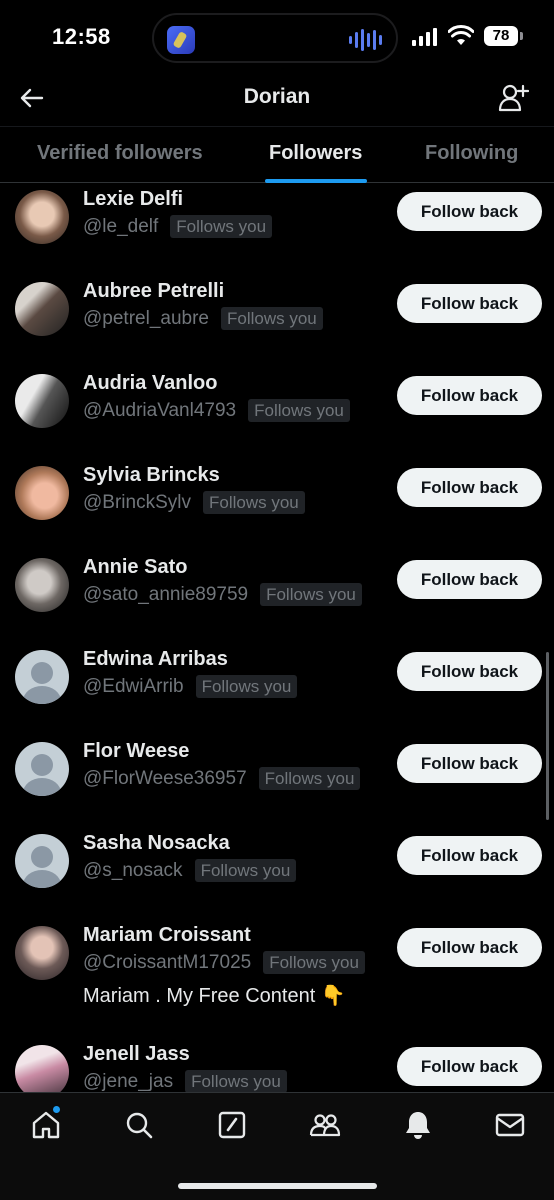 The width and height of the screenshot is (554, 1200). Describe the element at coordinates (133, 686) in the screenshot. I see `user-handle: @EdwiArrib` at that location.